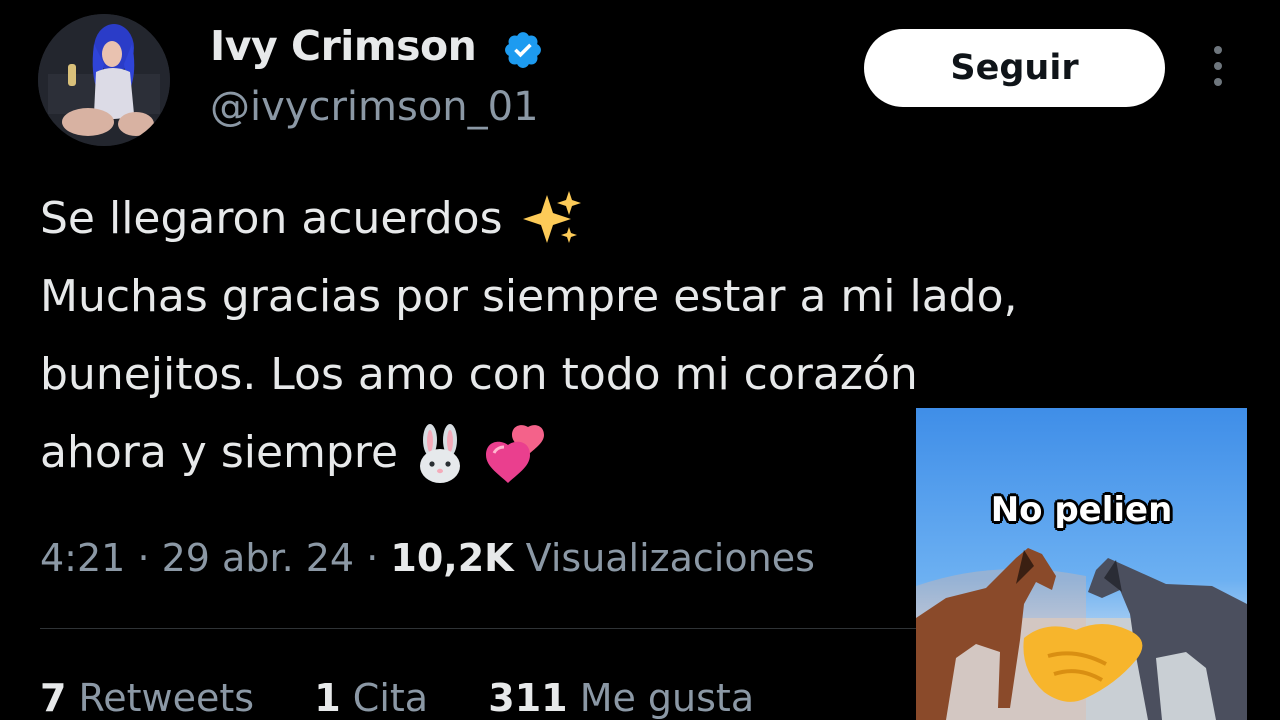 The image size is (1280, 720). I want to click on meme-image: No pelien, so click(1081, 564).